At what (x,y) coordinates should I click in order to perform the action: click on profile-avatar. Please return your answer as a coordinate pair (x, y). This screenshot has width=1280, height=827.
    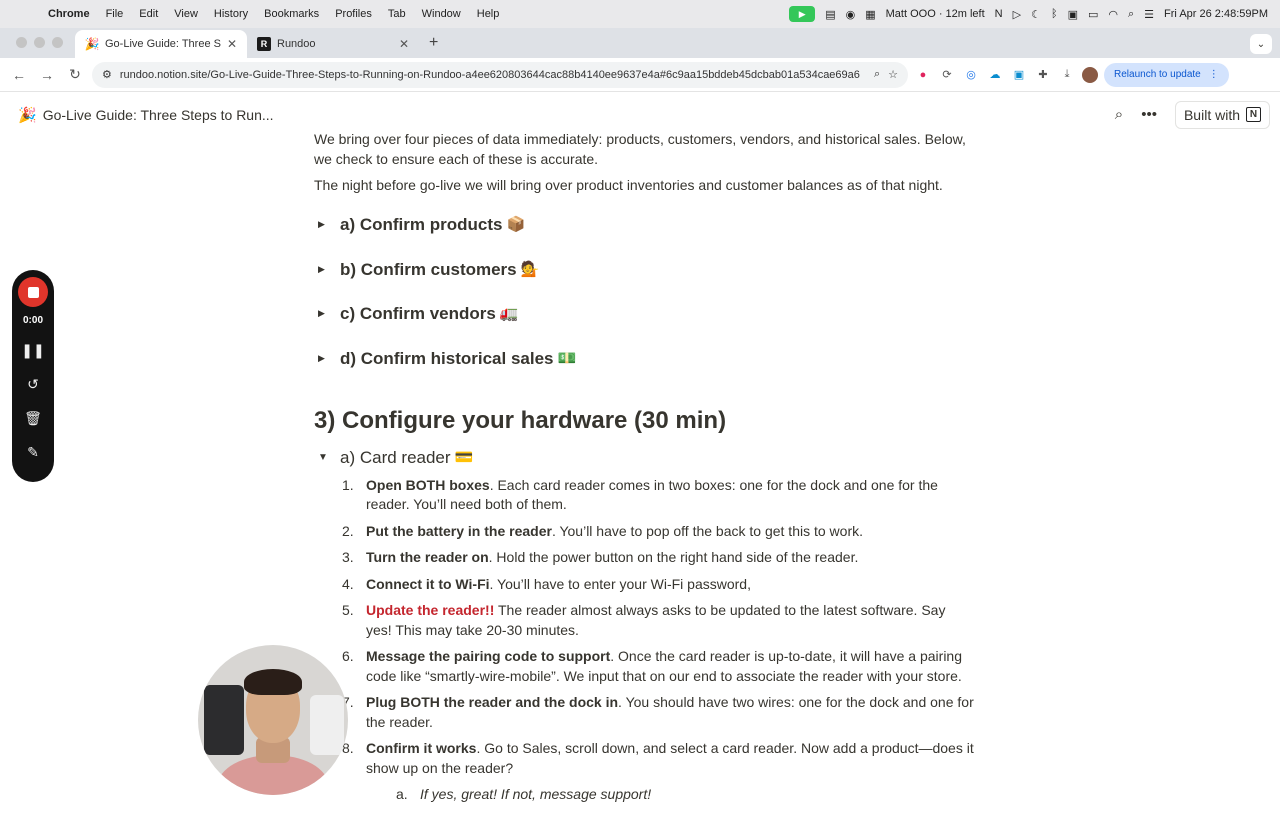
    Looking at the image, I should click on (1090, 74).